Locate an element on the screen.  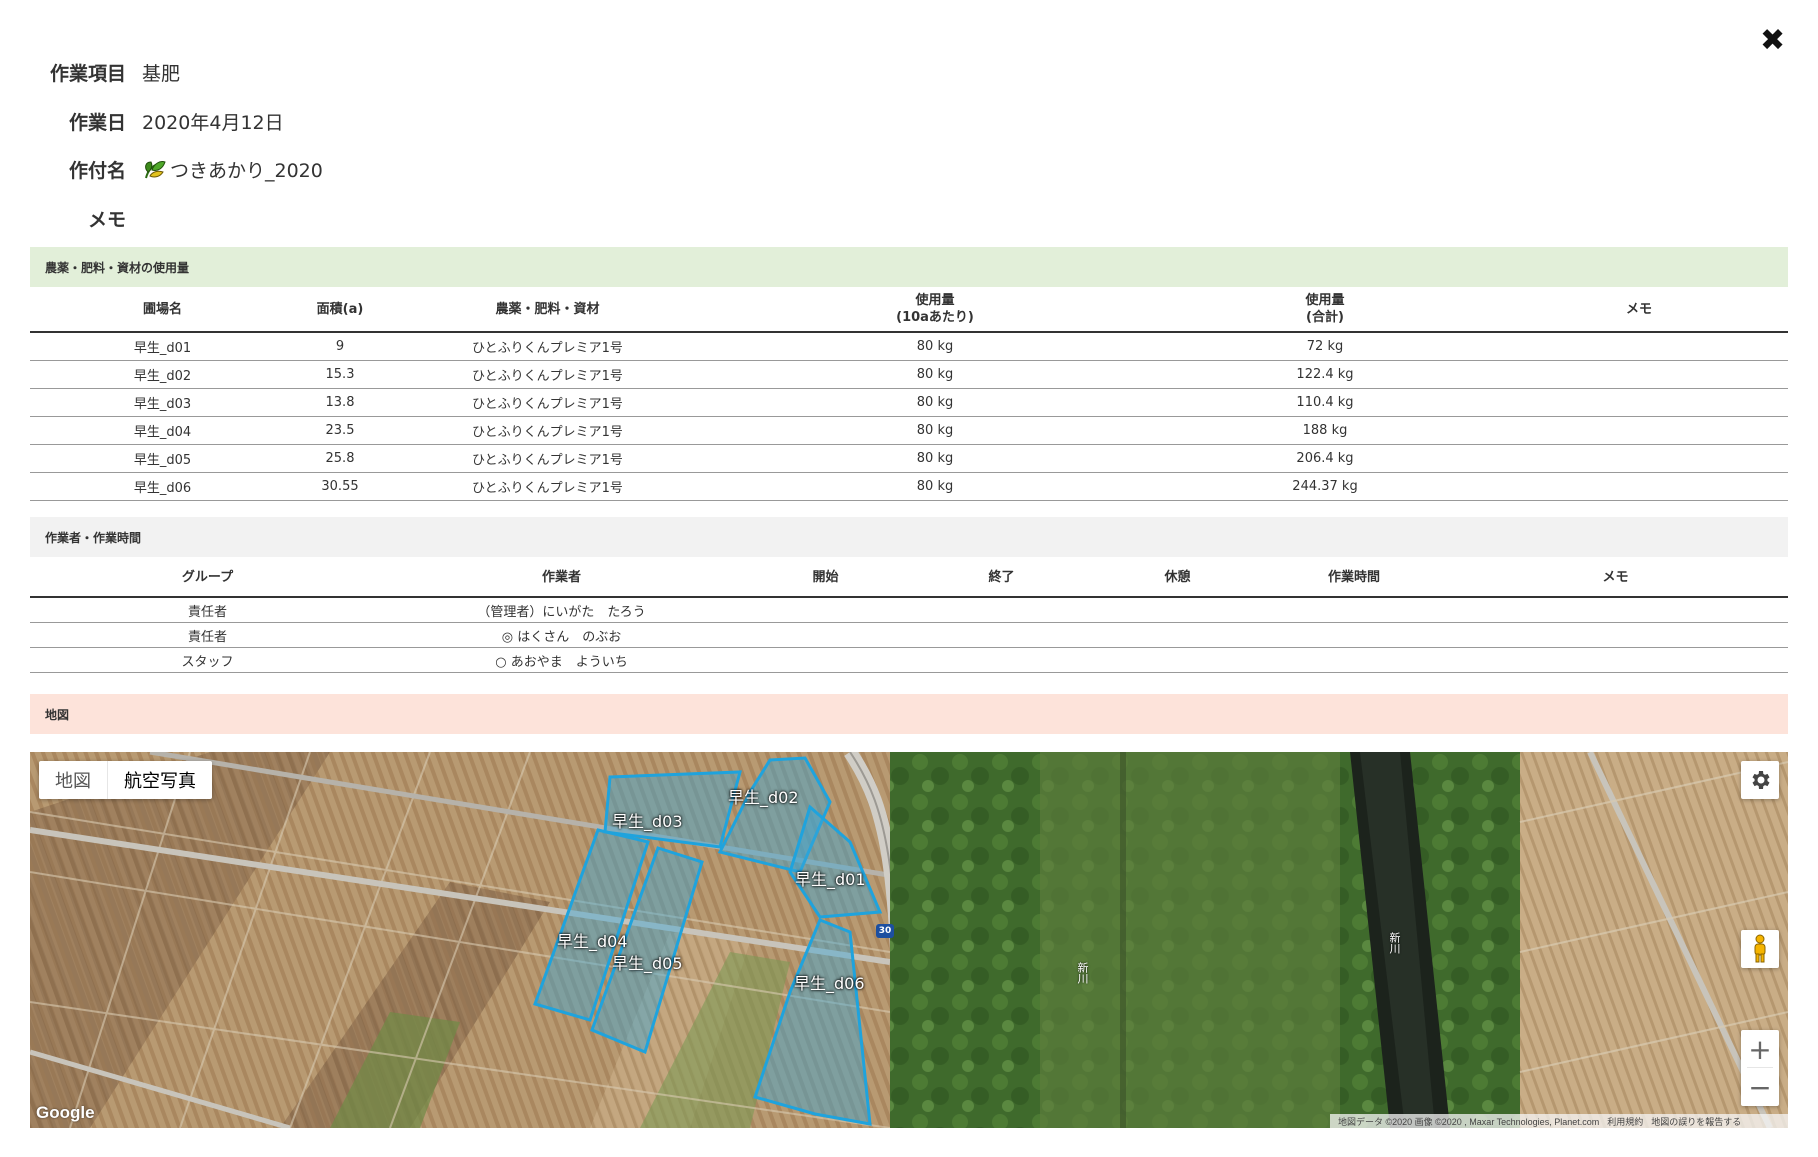
cell-area: 30.55 is located at coordinates (340, 486).